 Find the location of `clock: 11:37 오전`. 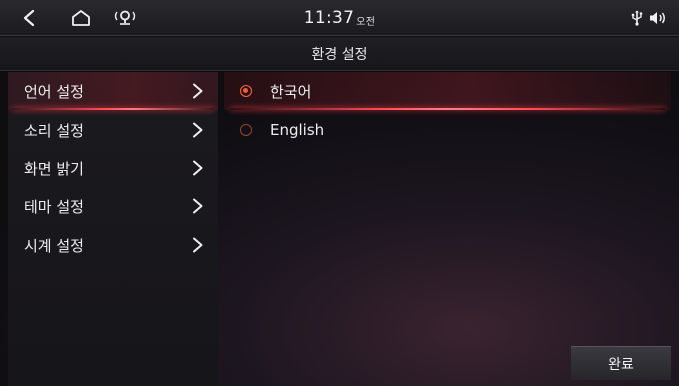

clock: 11:37 오전 is located at coordinates (339, 18).